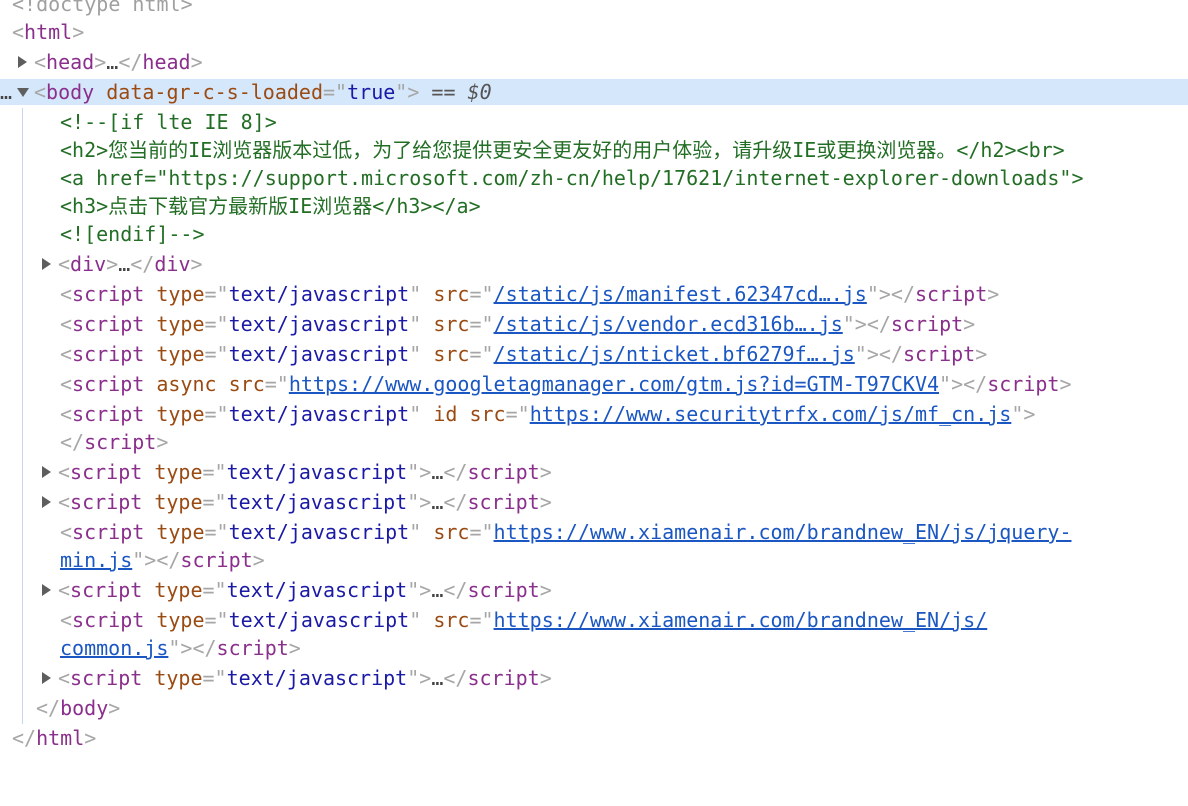 This screenshot has width=1188, height=806. Describe the element at coordinates (594, 648) in the screenshot. I see `script-node-wrap: common.js"></script>` at that location.